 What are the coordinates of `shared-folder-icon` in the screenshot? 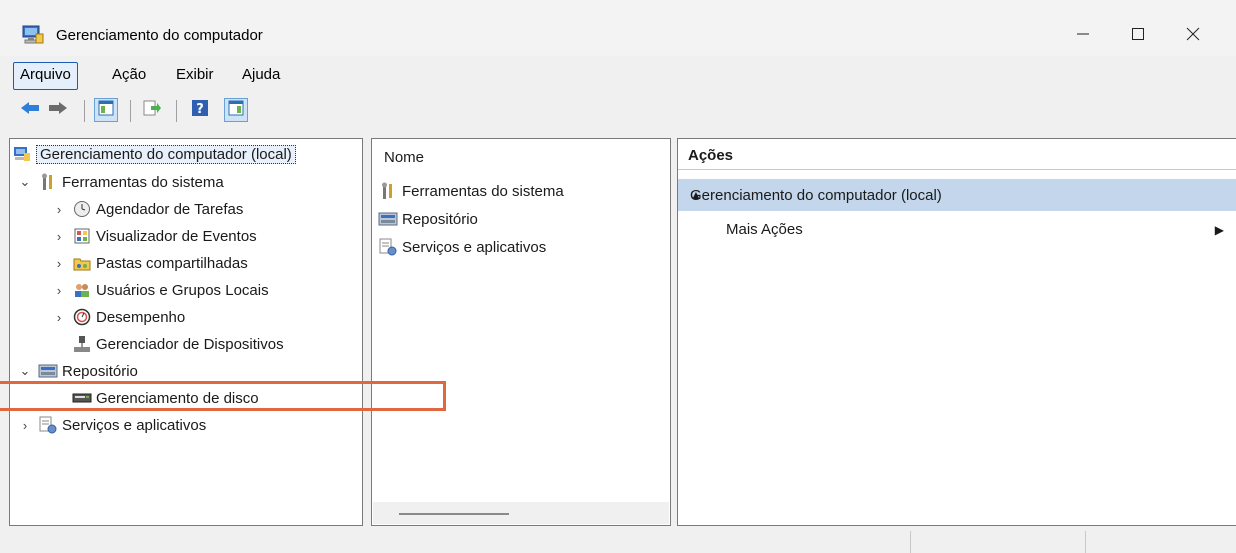 It's located at (82, 263).